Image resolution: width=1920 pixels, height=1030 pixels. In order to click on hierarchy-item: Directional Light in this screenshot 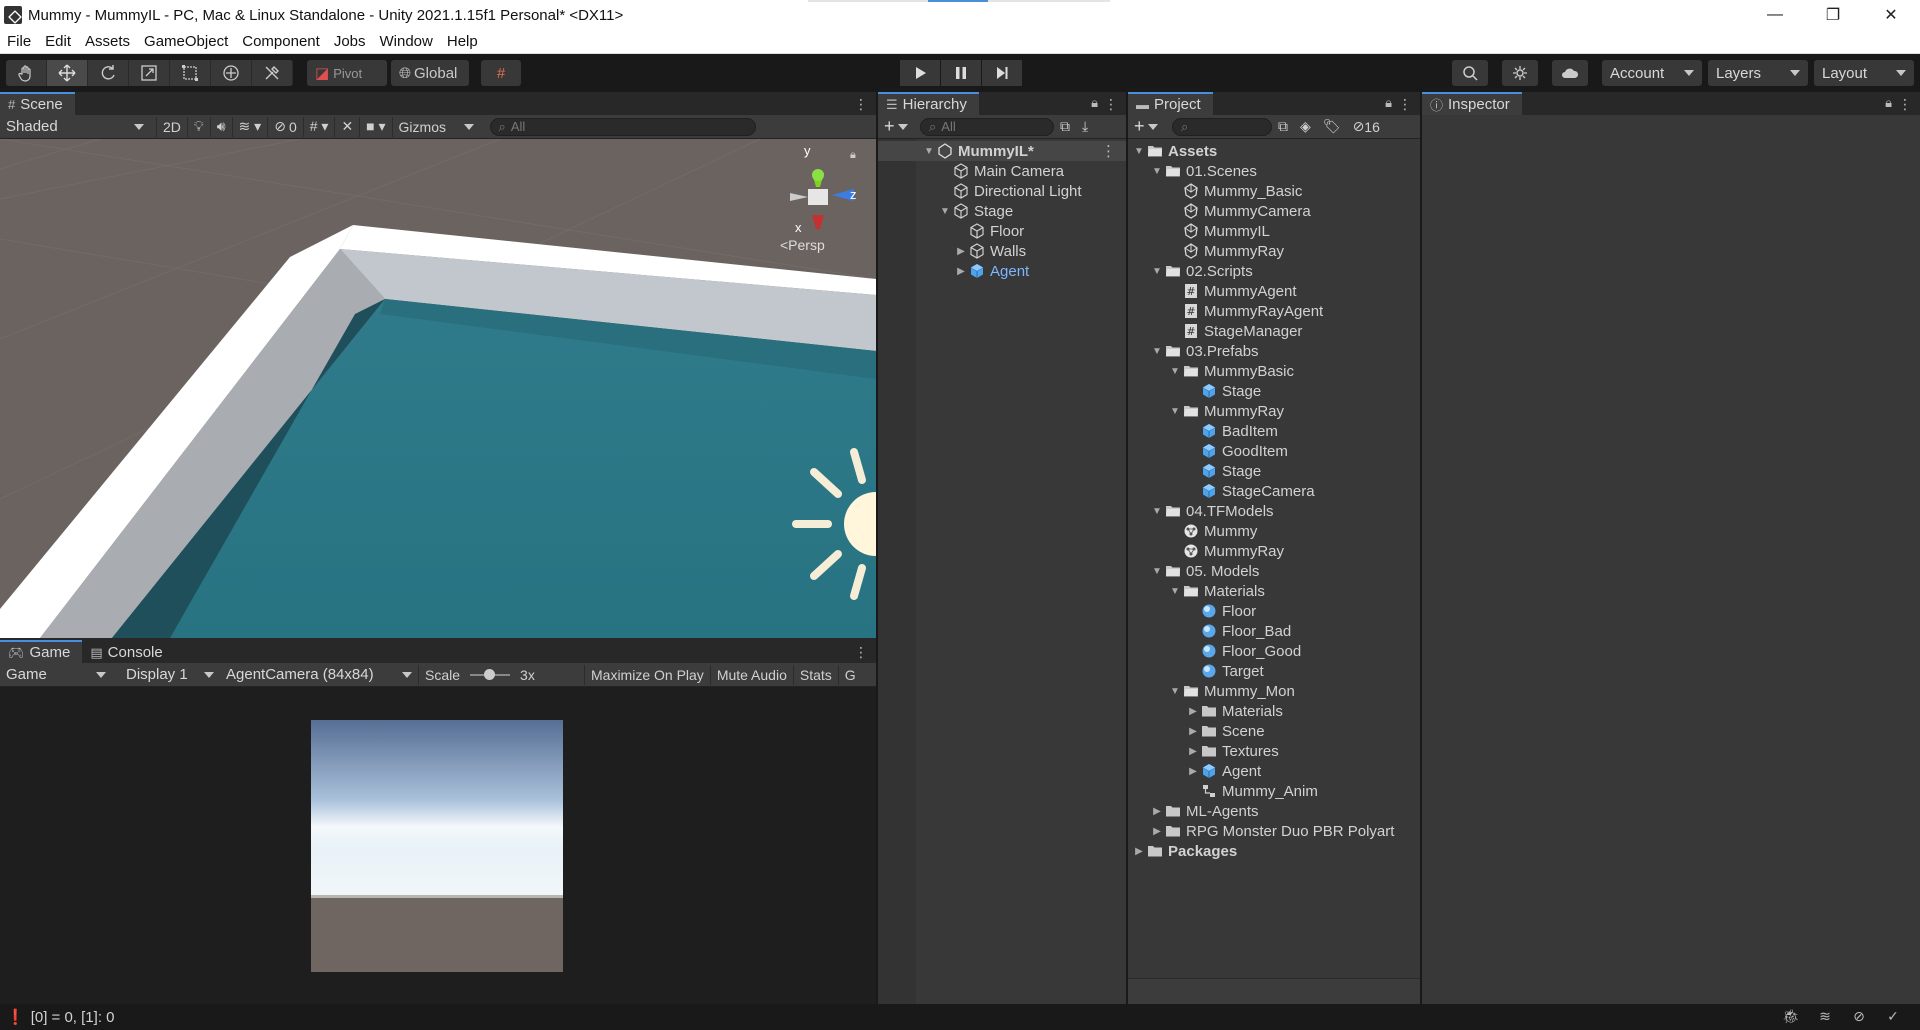, I will do `click(1002, 191)`.